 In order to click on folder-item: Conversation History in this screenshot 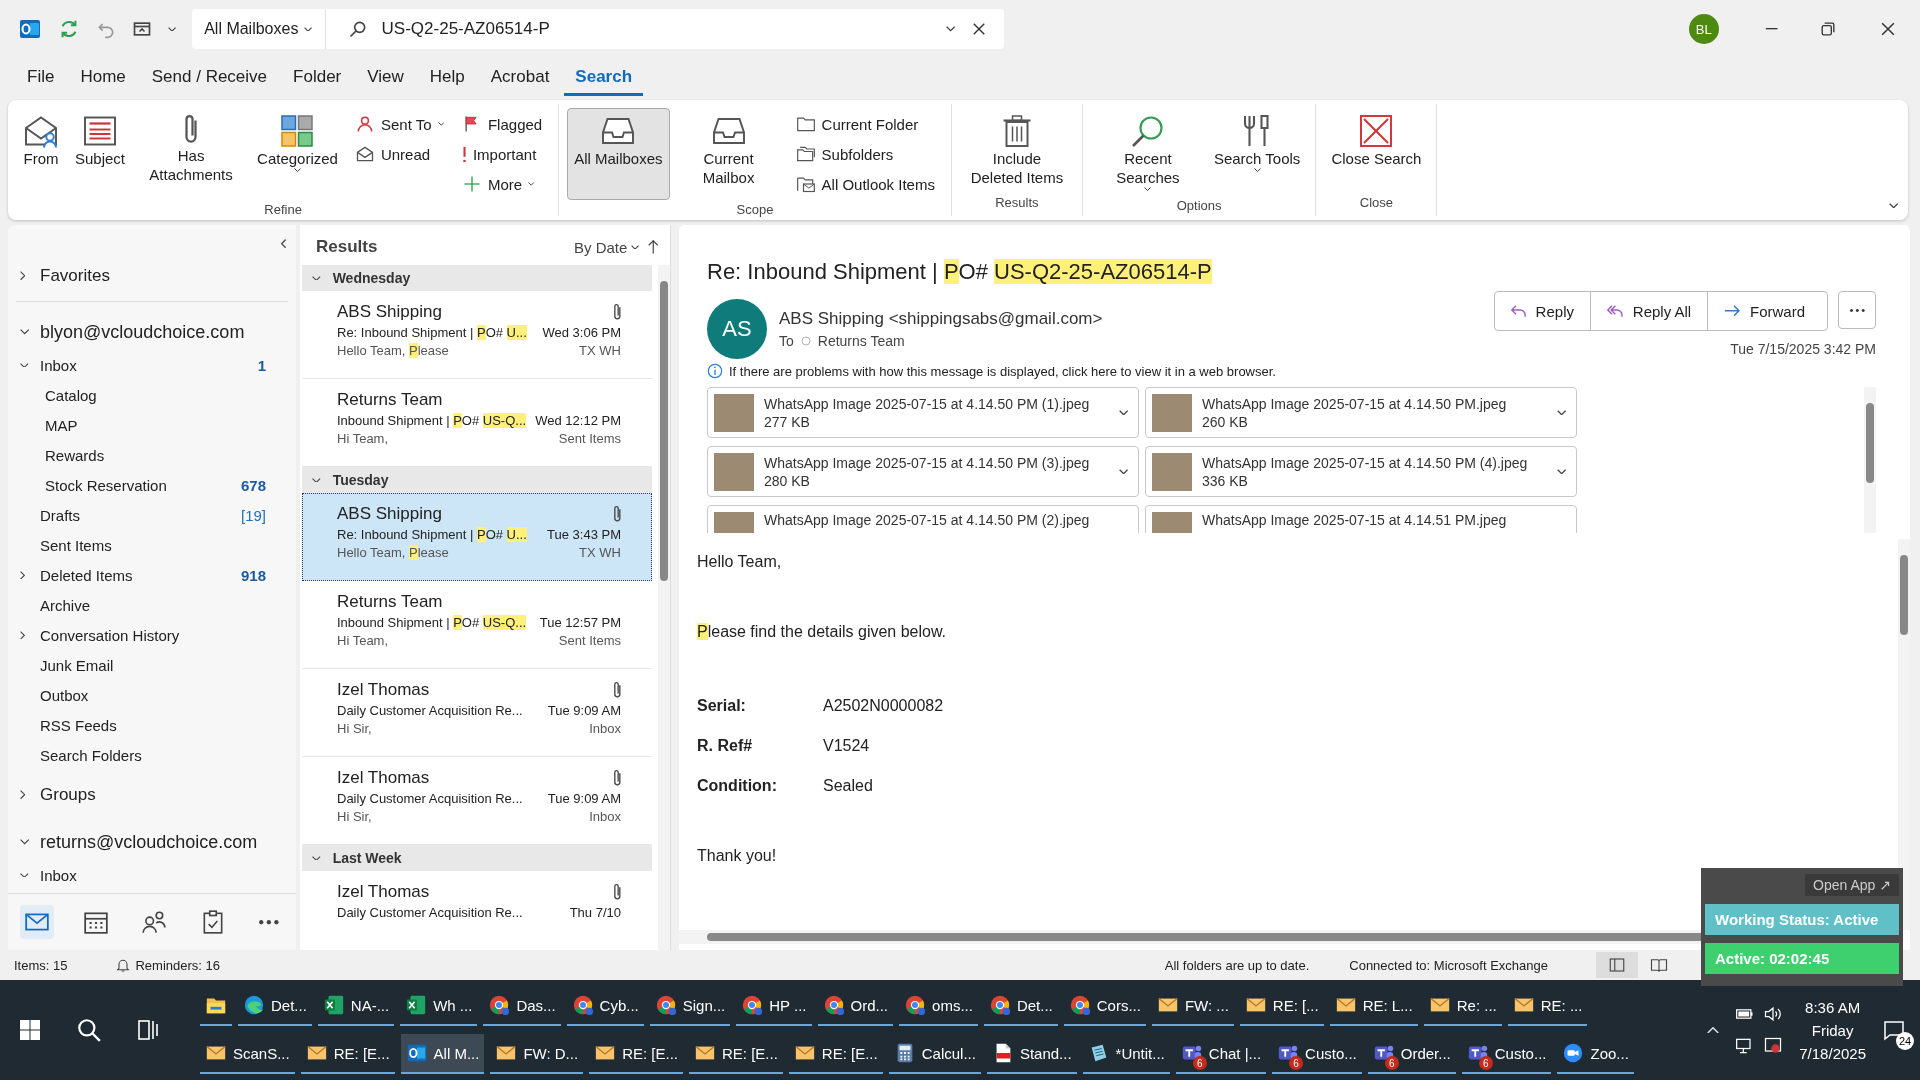, I will do `click(152, 635)`.